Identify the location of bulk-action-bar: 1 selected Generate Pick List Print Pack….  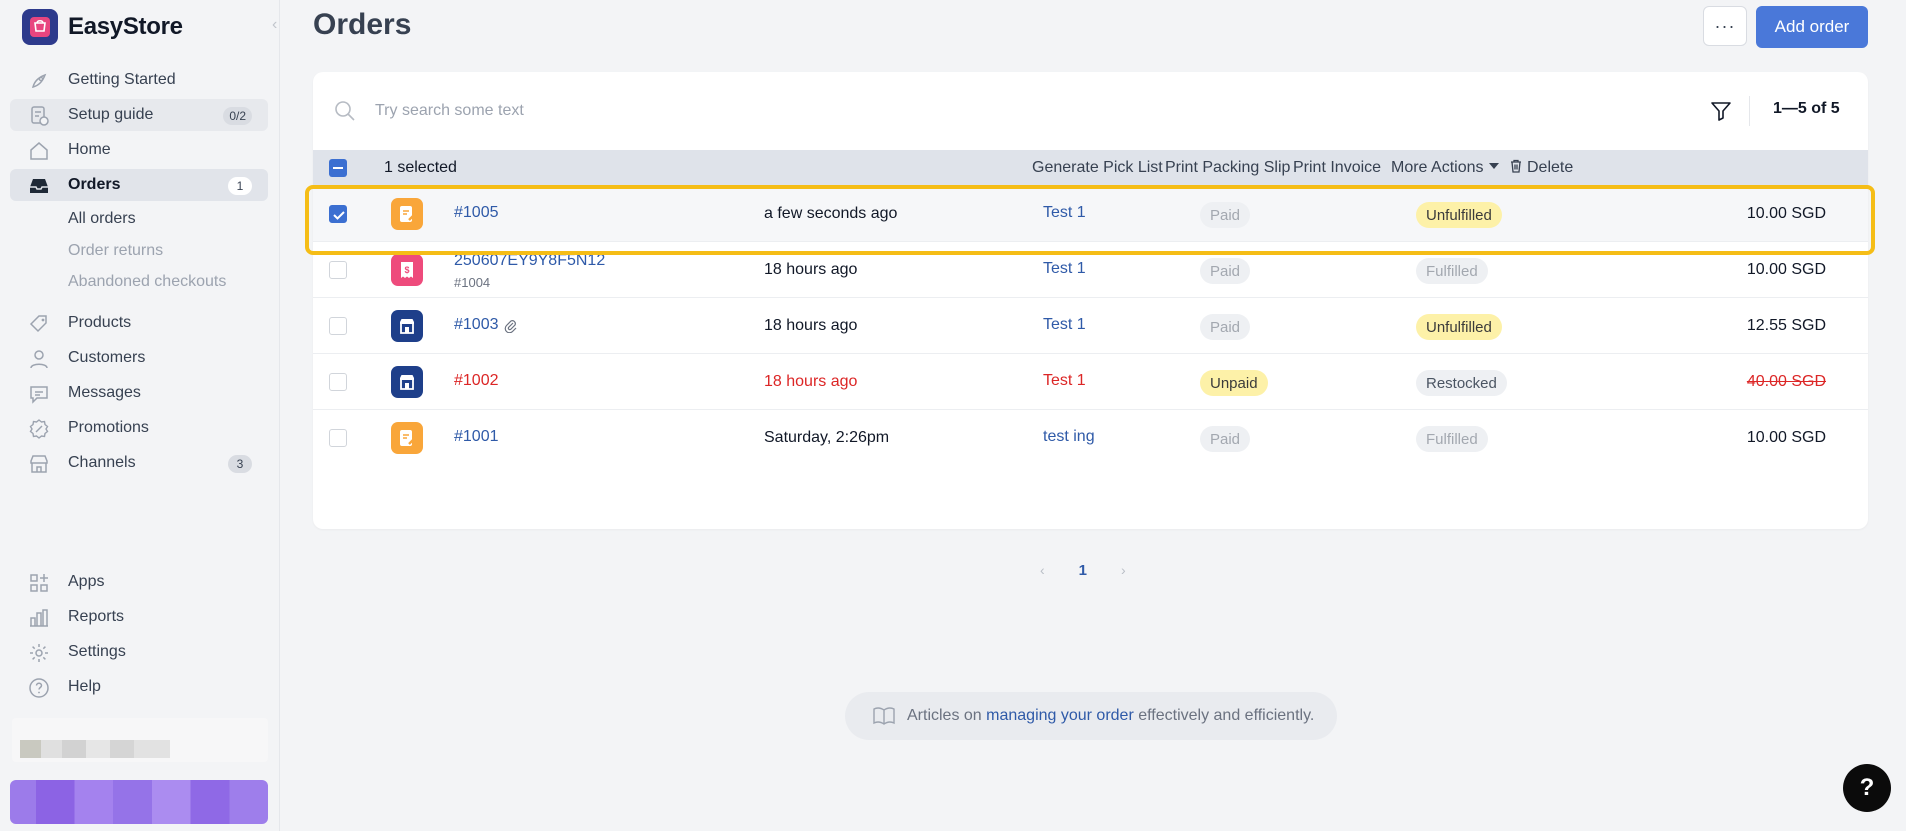
(1090, 168).